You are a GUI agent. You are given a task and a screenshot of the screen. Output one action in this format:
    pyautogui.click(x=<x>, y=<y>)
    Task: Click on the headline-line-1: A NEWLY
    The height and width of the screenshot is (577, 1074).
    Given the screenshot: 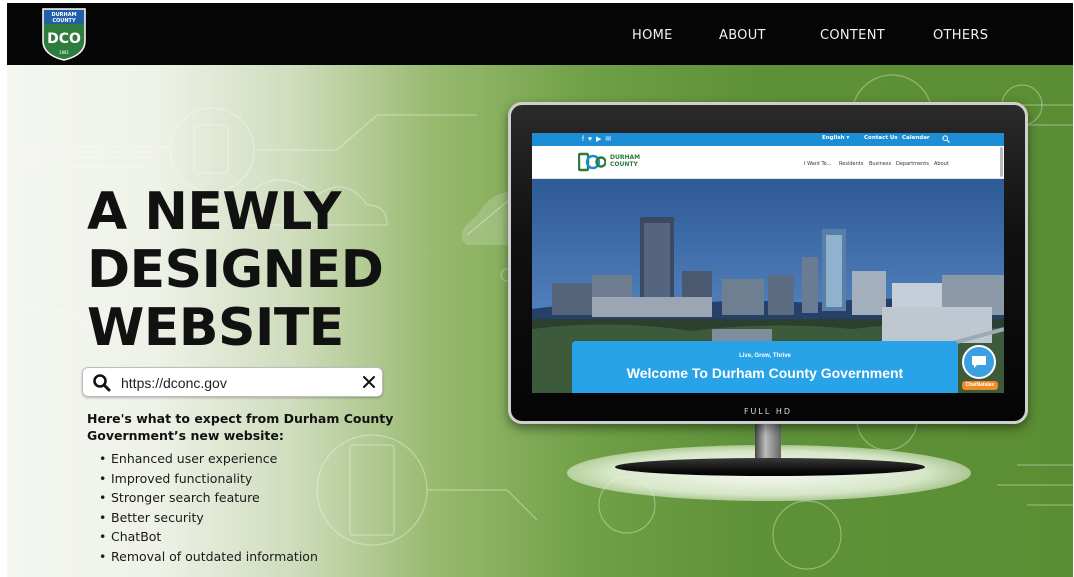 What is the action you would take?
    pyautogui.click(x=214, y=212)
    